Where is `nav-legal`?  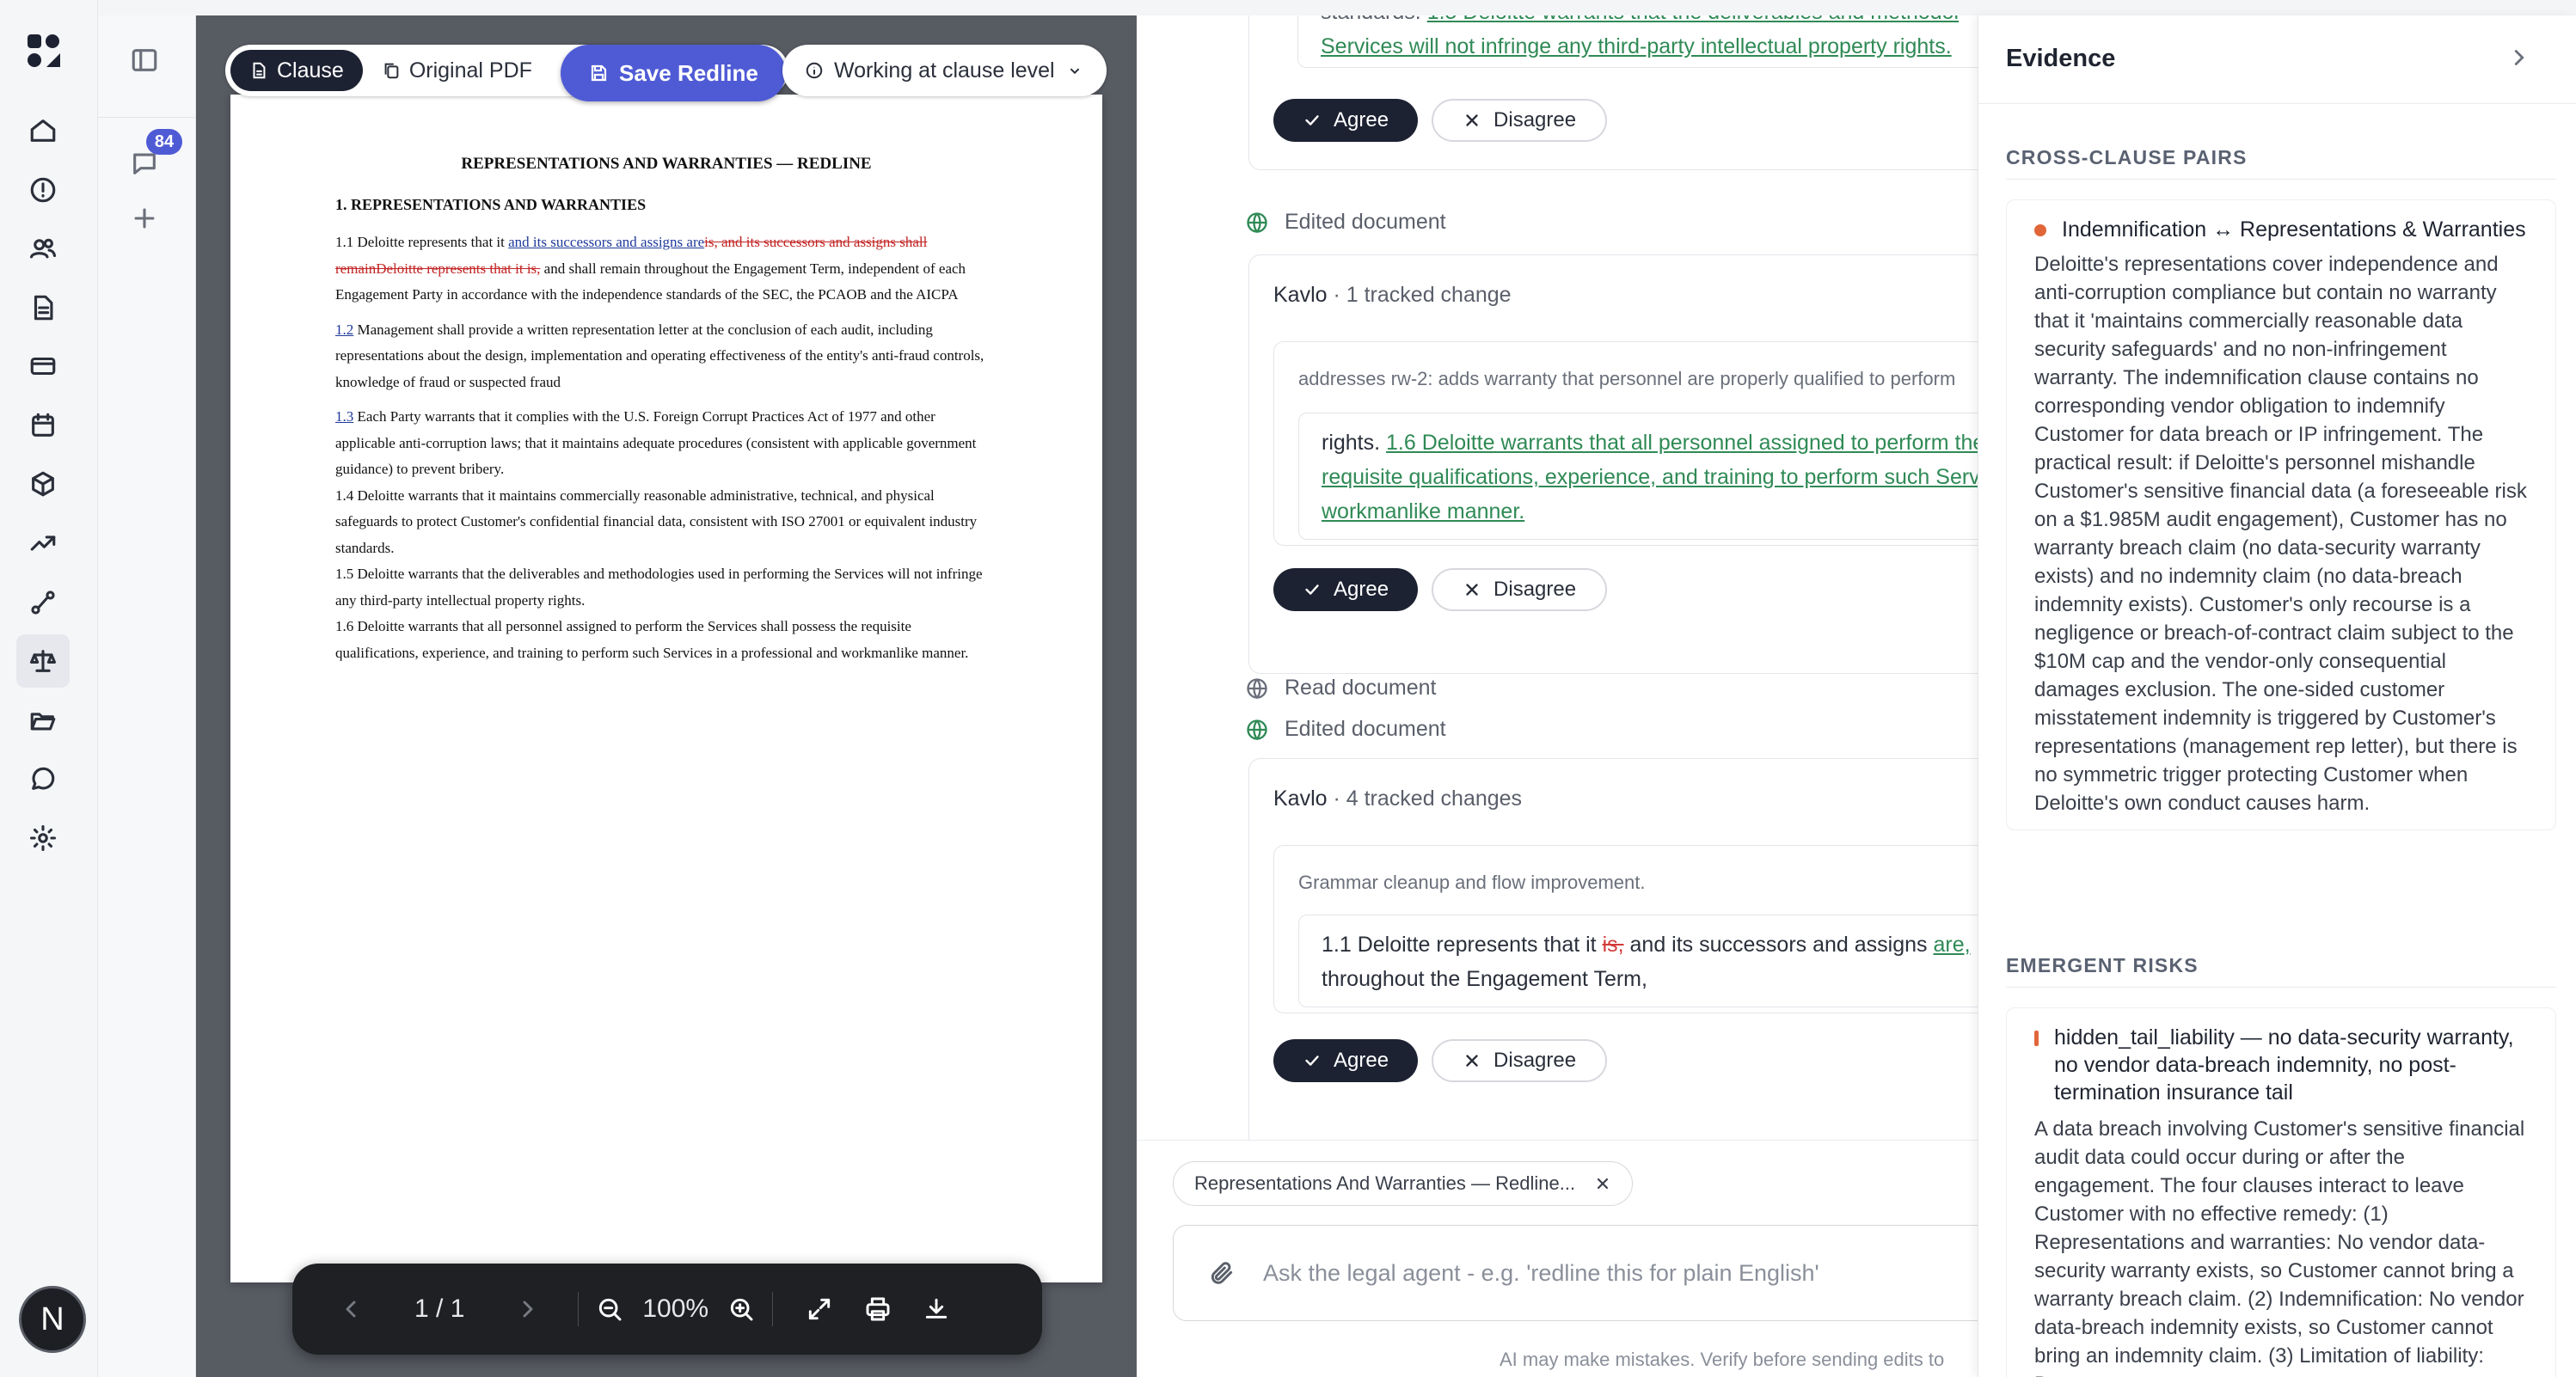 nav-legal is located at coordinates (43, 661).